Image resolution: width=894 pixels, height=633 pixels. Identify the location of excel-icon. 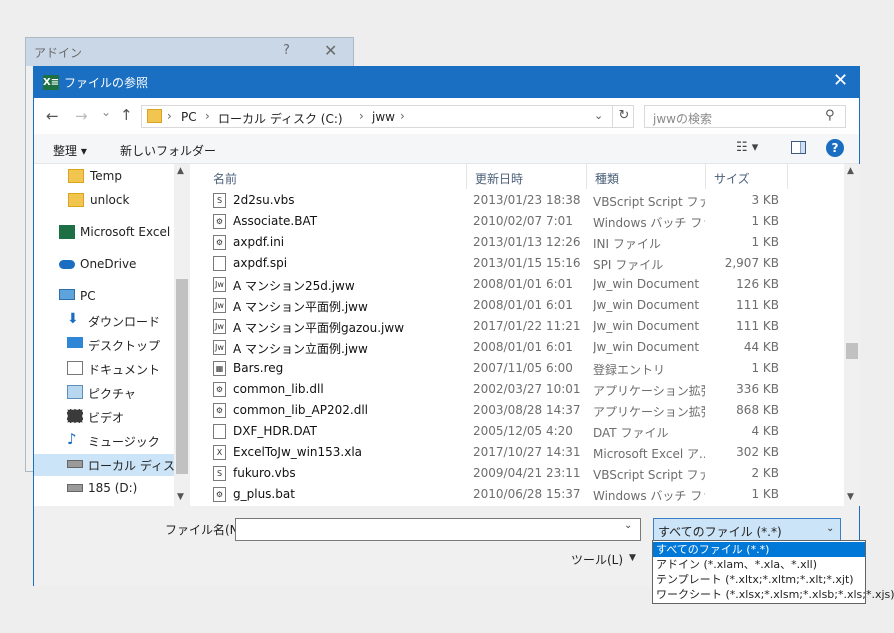
(67, 232).